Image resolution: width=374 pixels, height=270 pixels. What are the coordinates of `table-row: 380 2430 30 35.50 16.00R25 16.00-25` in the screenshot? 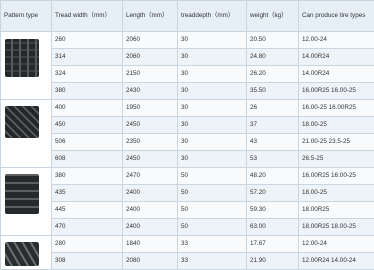 It's located at (187, 91).